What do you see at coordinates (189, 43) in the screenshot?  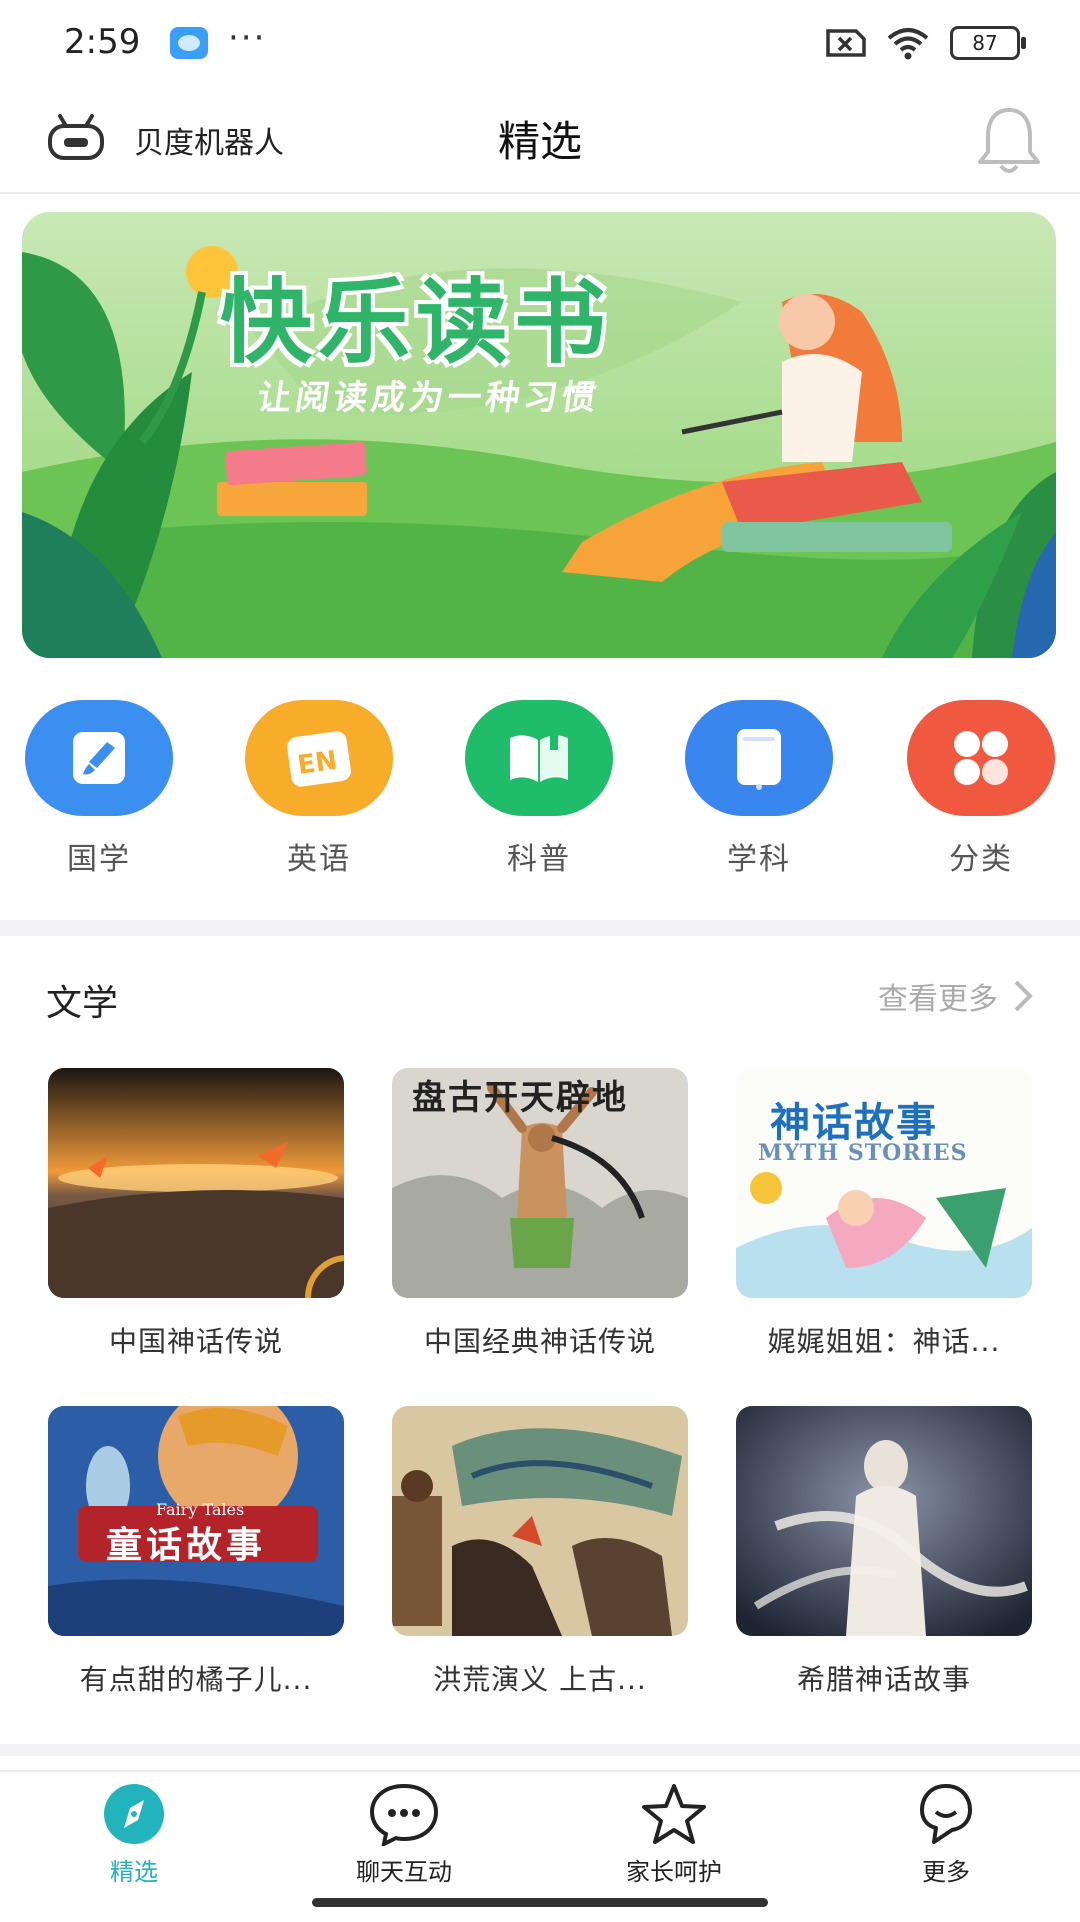 I see `app-notification-icon` at bounding box center [189, 43].